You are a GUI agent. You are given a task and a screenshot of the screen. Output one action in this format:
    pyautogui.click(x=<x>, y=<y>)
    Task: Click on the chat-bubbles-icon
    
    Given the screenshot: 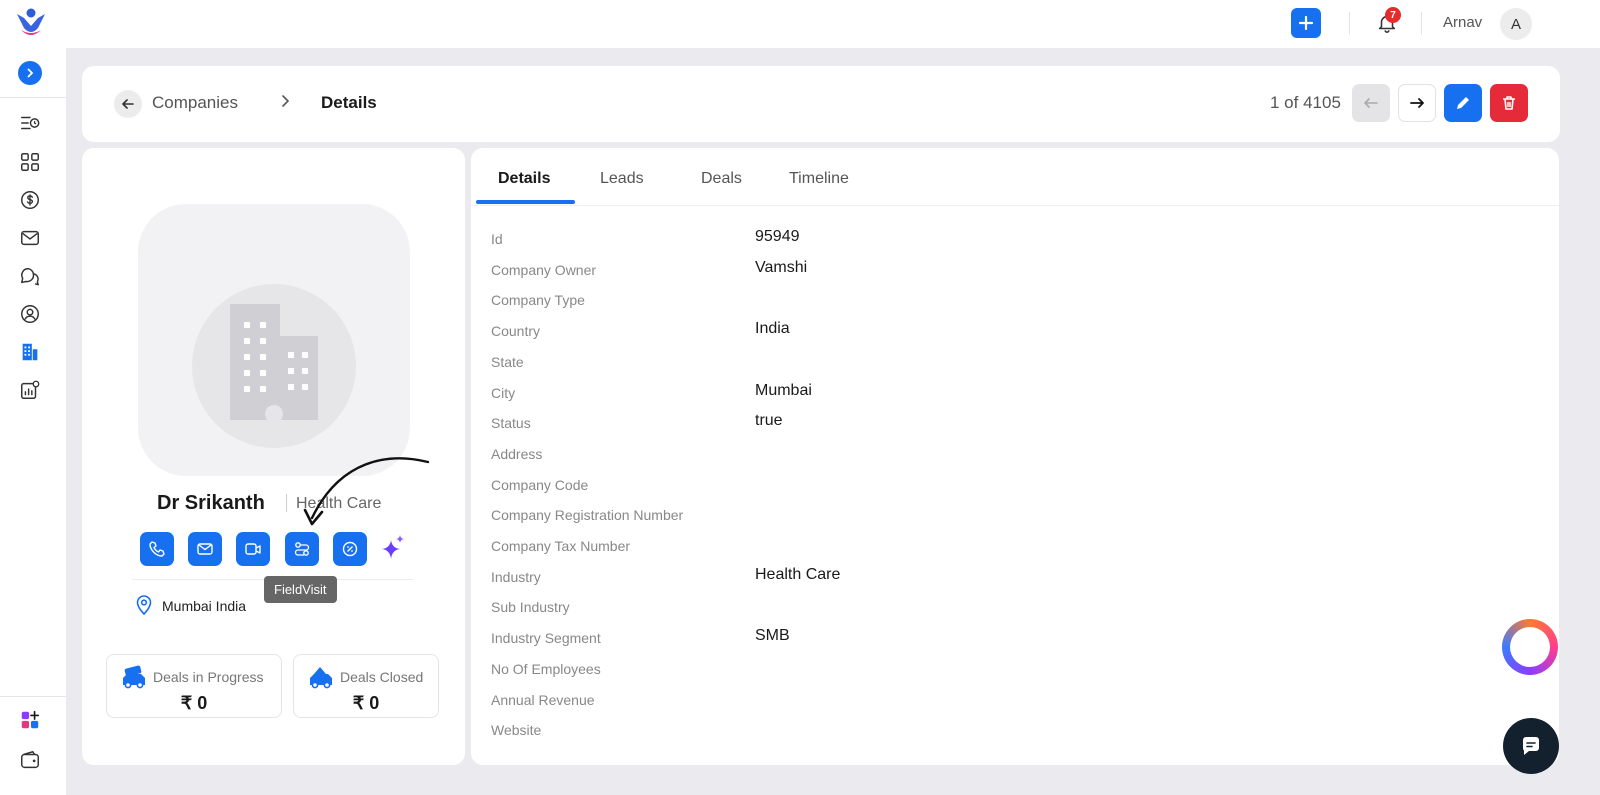 What is the action you would take?
    pyautogui.click(x=30, y=276)
    